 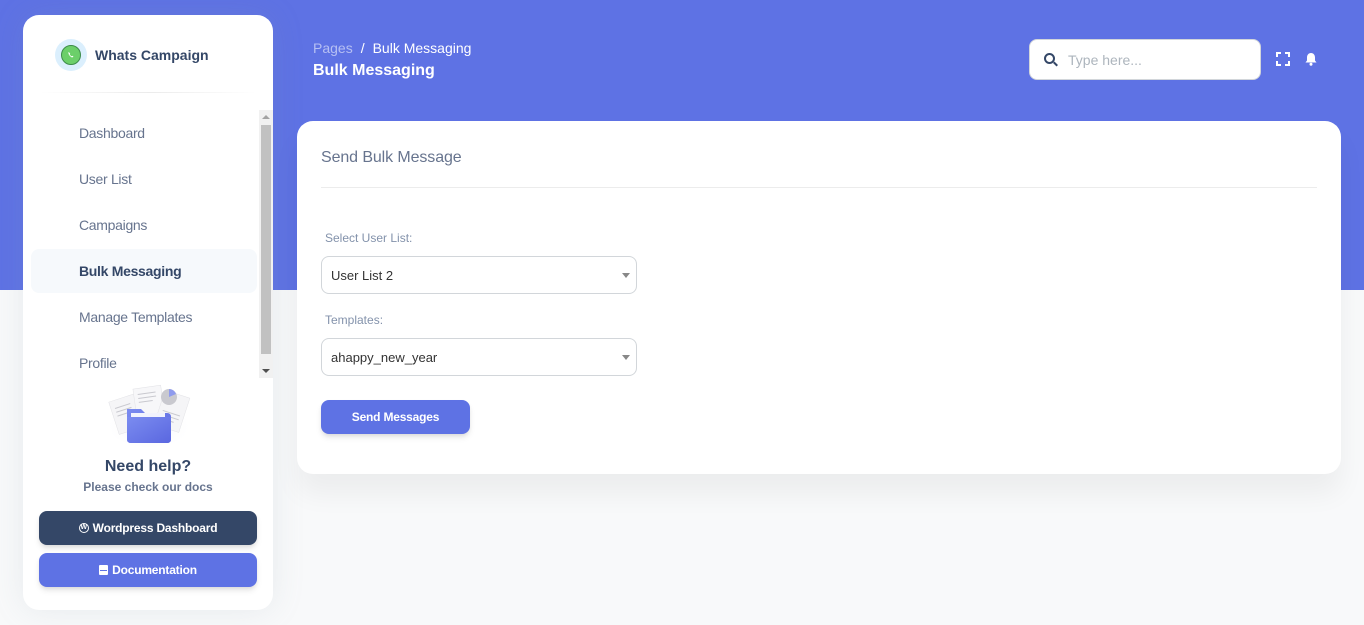 I want to click on wordpress-dashboard-label: Wordpress Dashboard, so click(x=155, y=528).